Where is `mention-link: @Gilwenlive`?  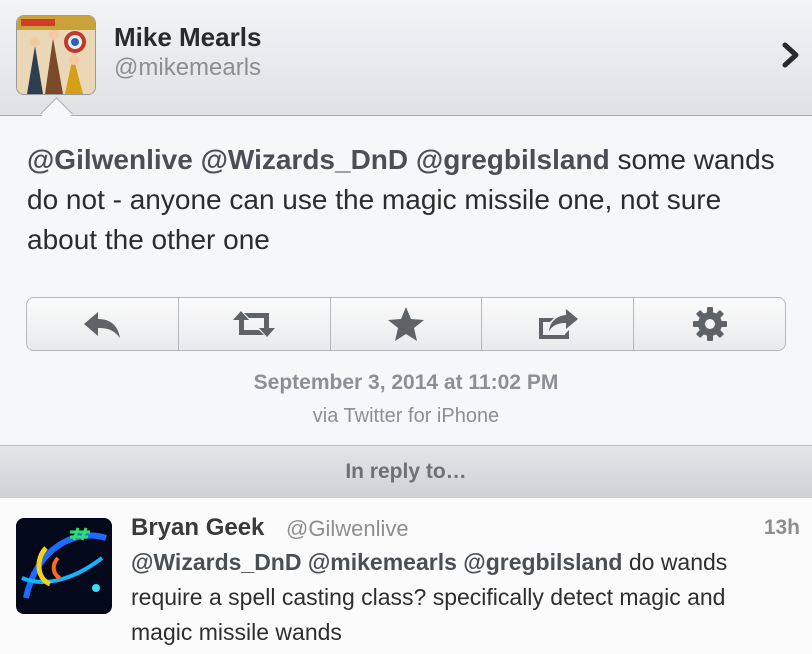
mention-link: @Gilwenlive is located at coordinates (110, 159).